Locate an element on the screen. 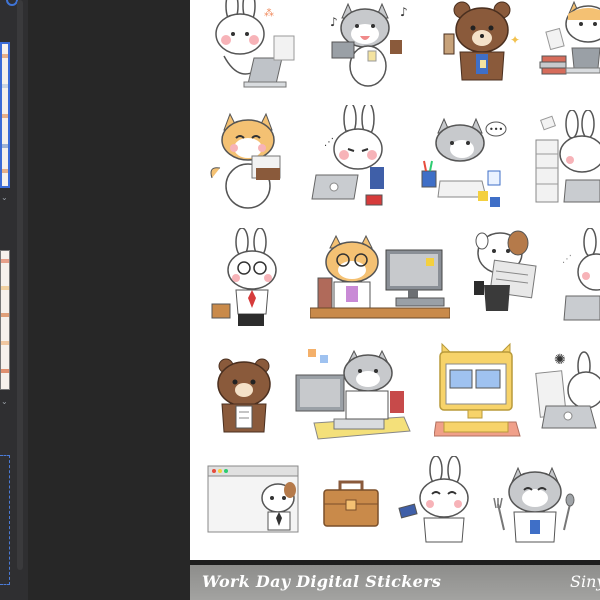 Image resolution: width=600 pixels, height=600 pixels. browser-window-dog-icon is located at coordinates (256, 499).